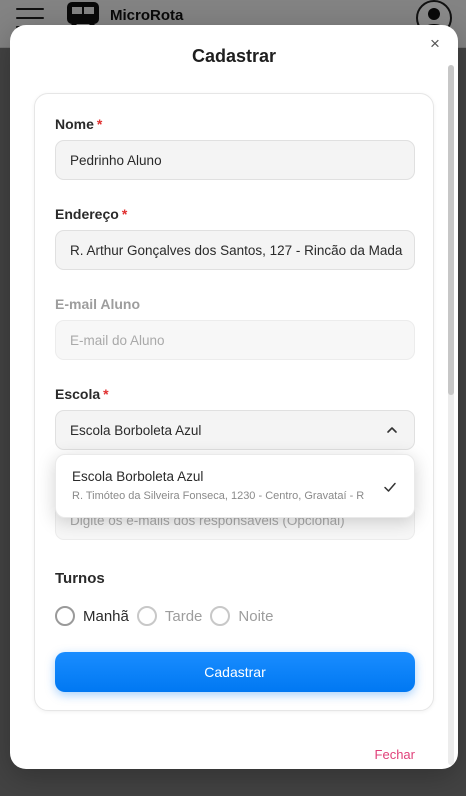 This screenshot has width=466, height=796. Describe the element at coordinates (80, 578) in the screenshot. I see `turnos-title: Turnos` at that location.